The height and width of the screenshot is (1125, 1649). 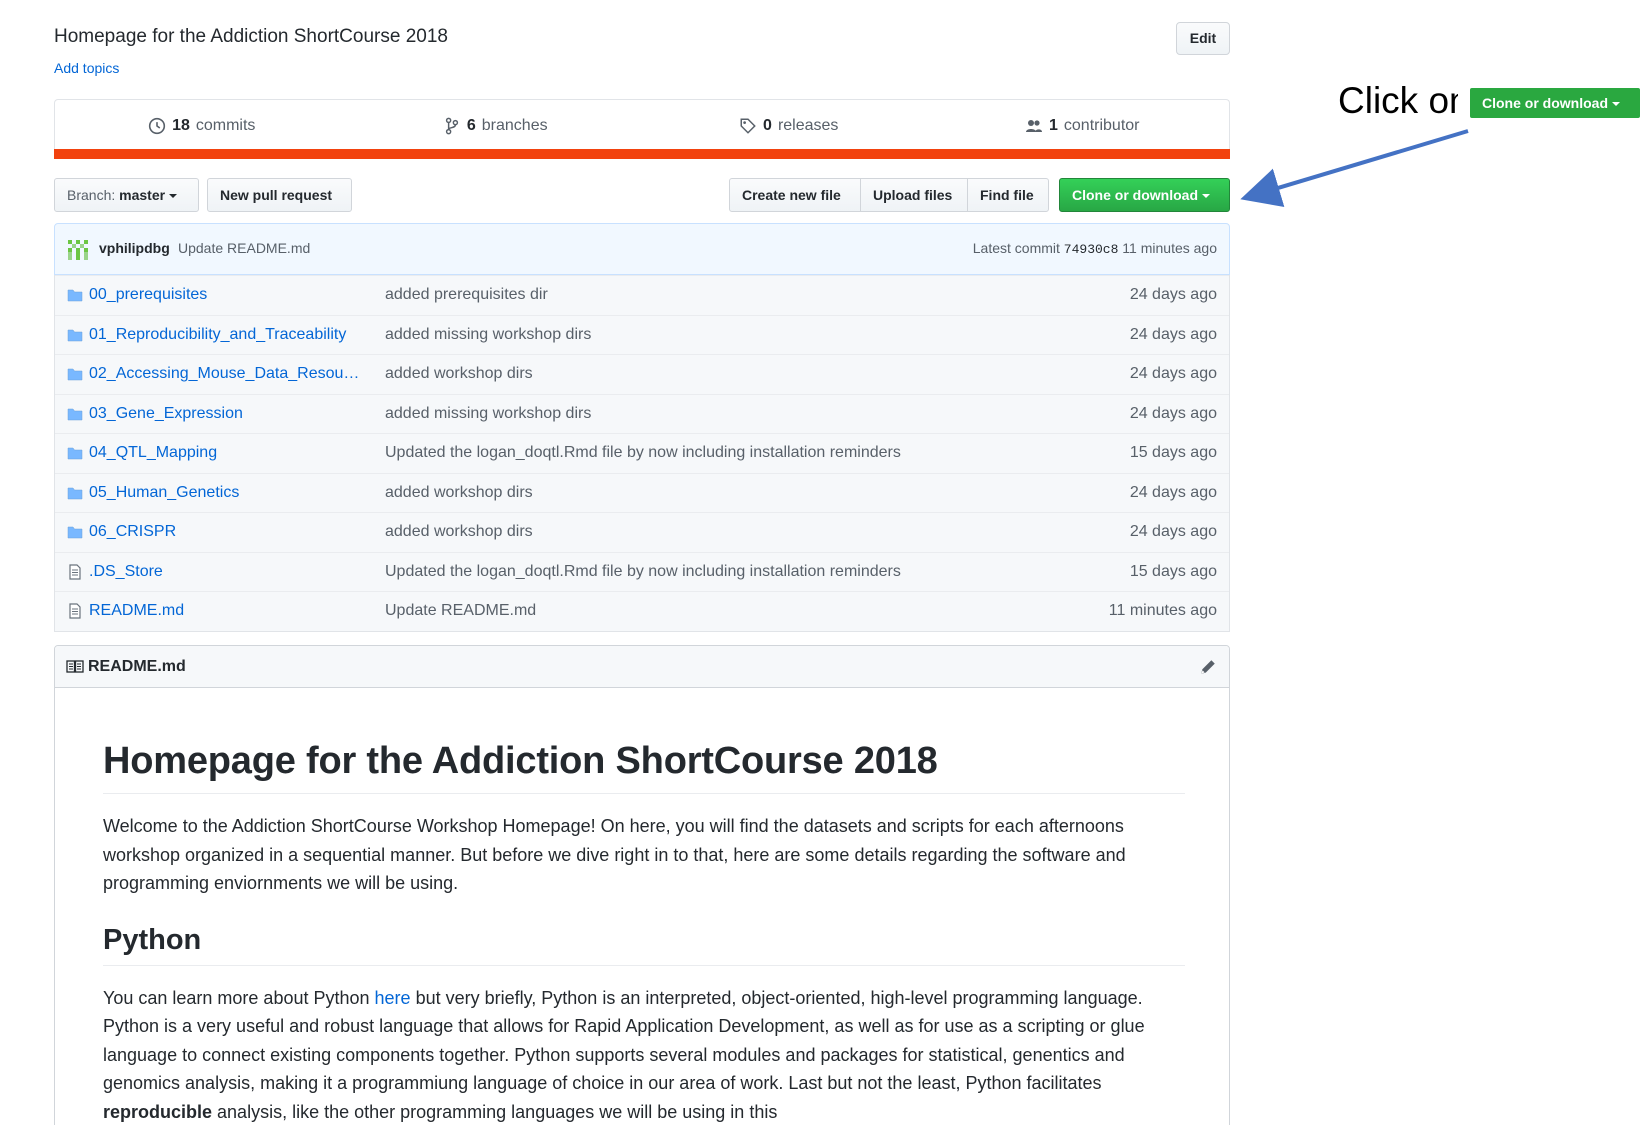 I want to click on language-bar, so click(x=642, y=154).